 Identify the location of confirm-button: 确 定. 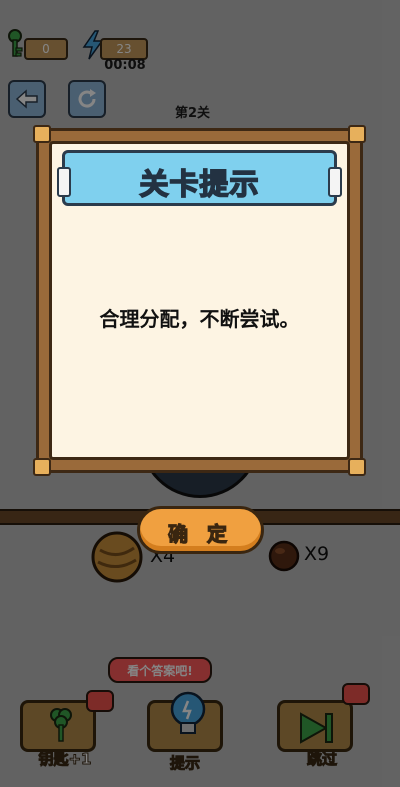
(200, 530).